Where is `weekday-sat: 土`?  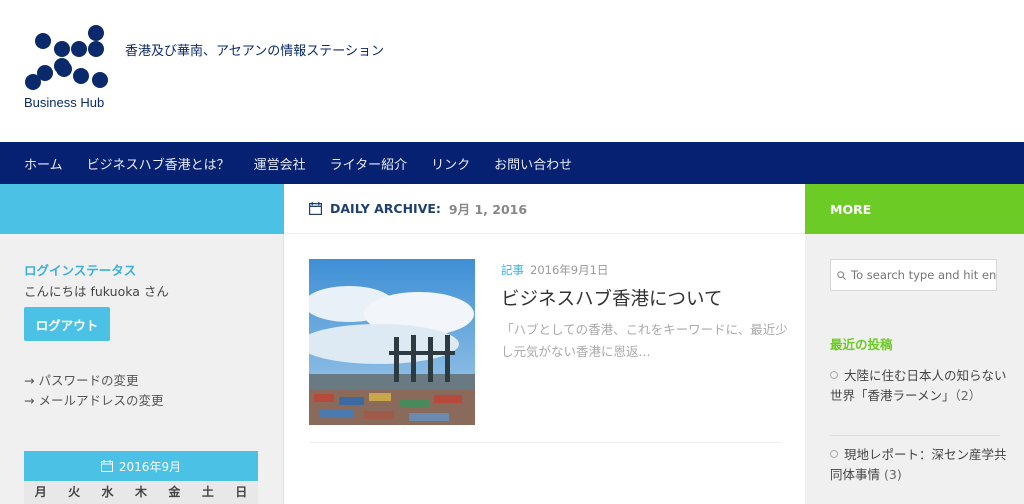 weekday-sat: 土 is located at coordinates (207, 492).